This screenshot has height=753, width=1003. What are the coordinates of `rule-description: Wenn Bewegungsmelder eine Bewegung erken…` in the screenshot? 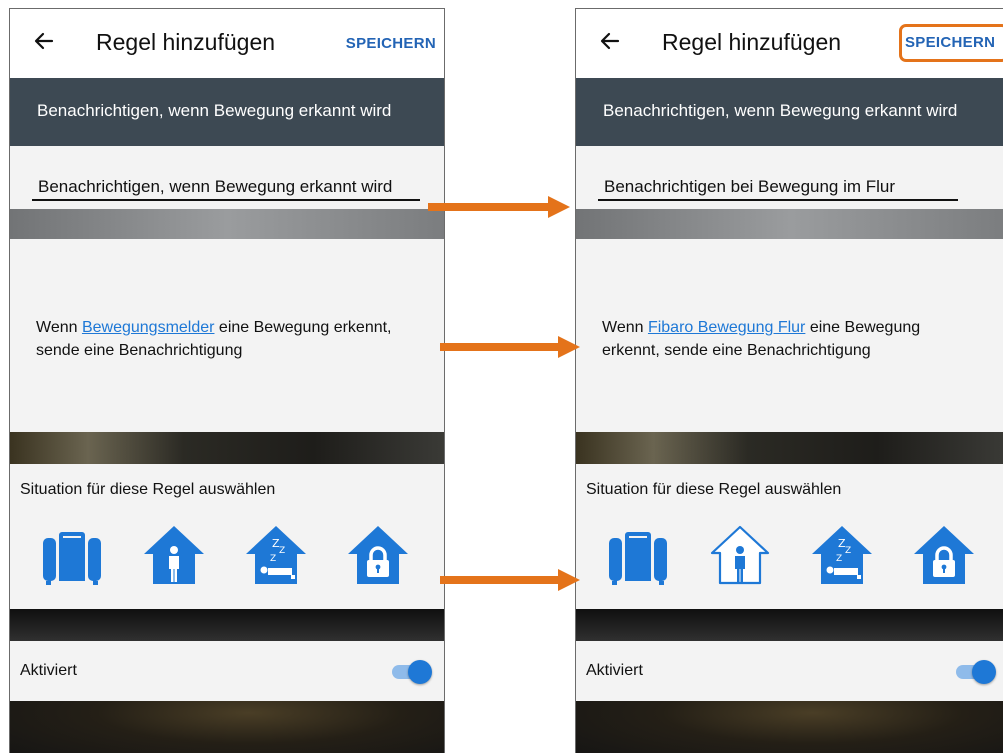 It's located at (233, 339).